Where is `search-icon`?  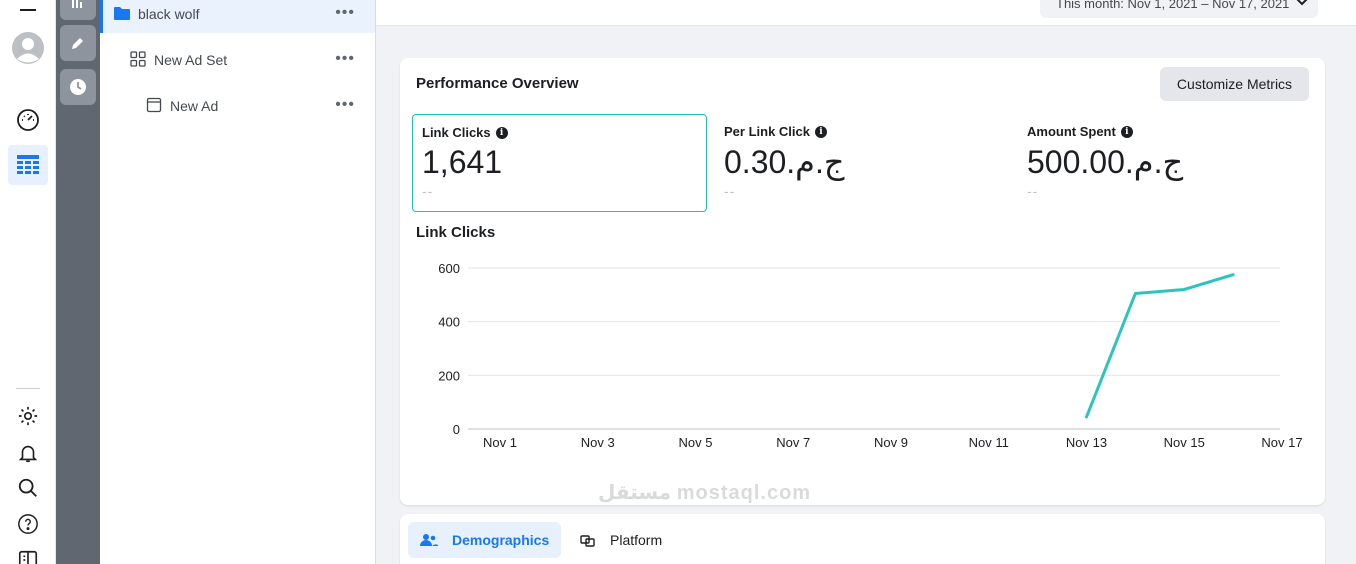
search-icon is located at coordinates (28, 488).